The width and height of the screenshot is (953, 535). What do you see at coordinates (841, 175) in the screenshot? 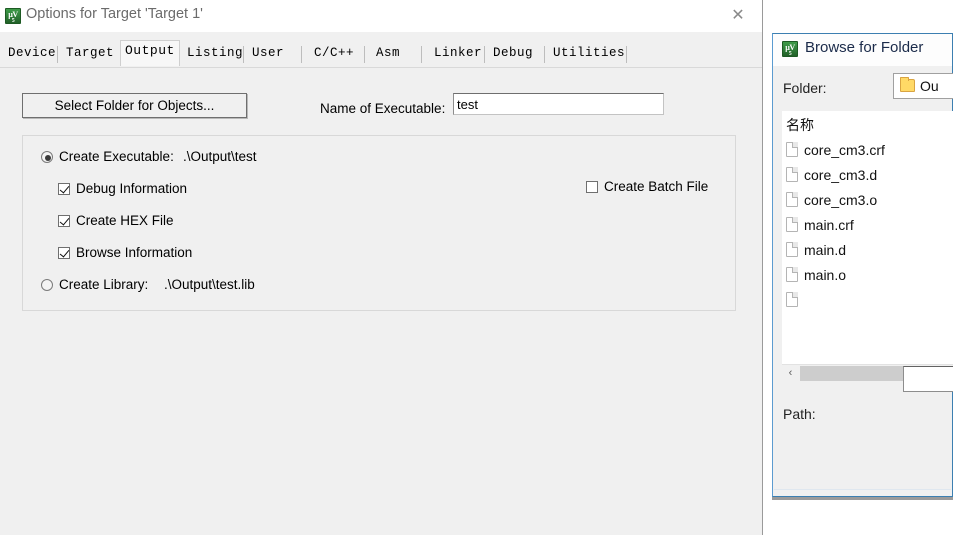
I see `list-item-label: core_cm3.d` at bounding box center [841, 175].